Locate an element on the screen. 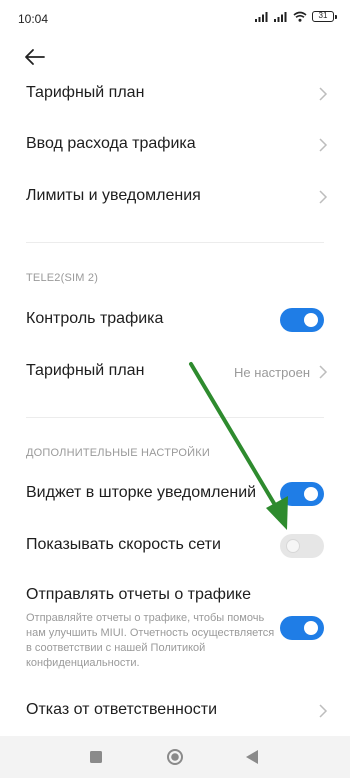  send-reports-toggle is located at coordinates (302, 628).